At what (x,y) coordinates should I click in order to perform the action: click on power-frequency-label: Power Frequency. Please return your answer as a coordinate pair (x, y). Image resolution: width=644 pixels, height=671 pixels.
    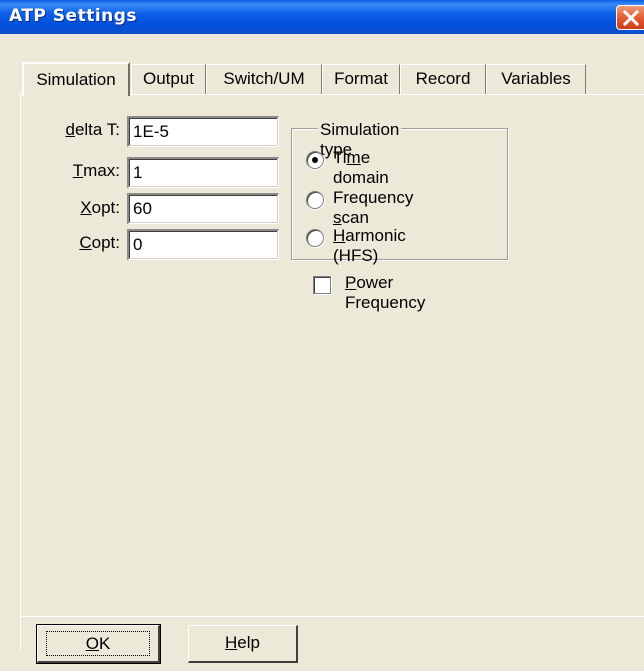
    Looking at the image, I should click on (385, 293).